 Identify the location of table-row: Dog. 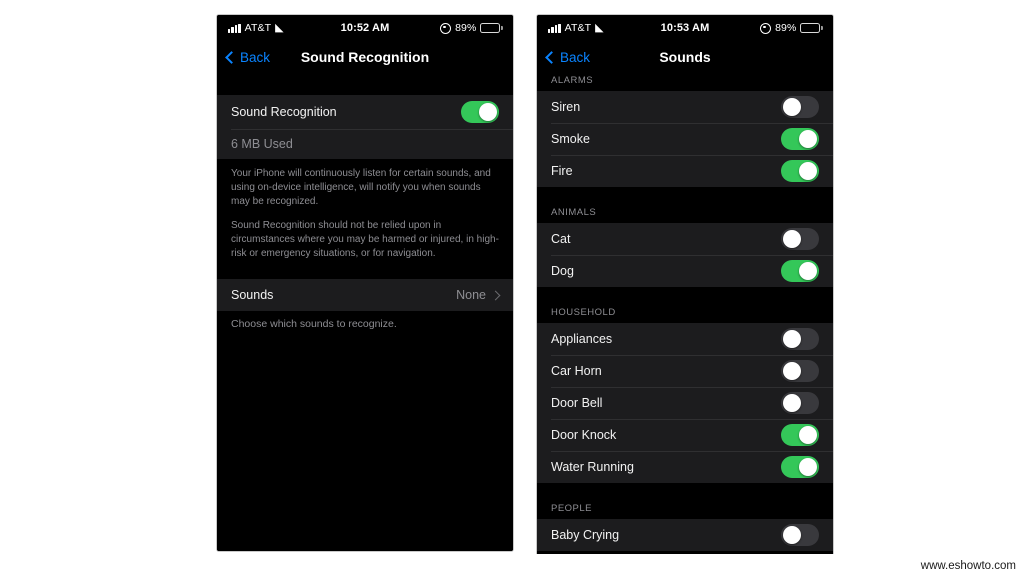
(685, 271).